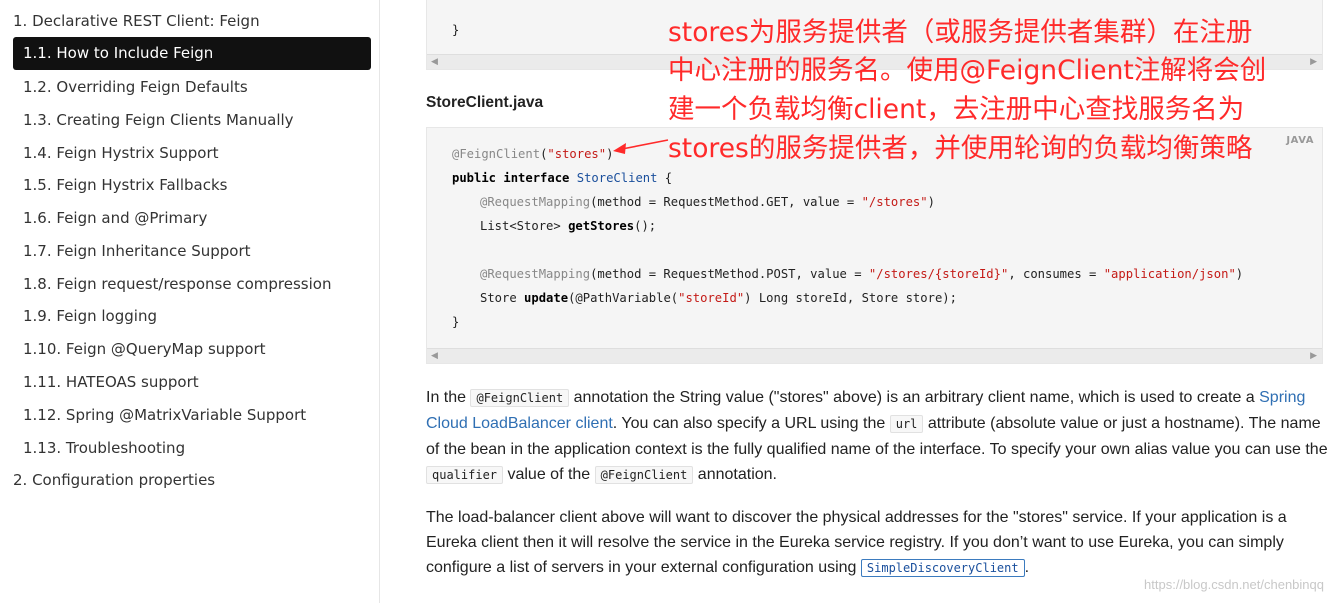  What do you see at coordinates (1300, 140) in the screenshot?
I see `code-language-badge: JAVA` at bounding box center [1300, 140].